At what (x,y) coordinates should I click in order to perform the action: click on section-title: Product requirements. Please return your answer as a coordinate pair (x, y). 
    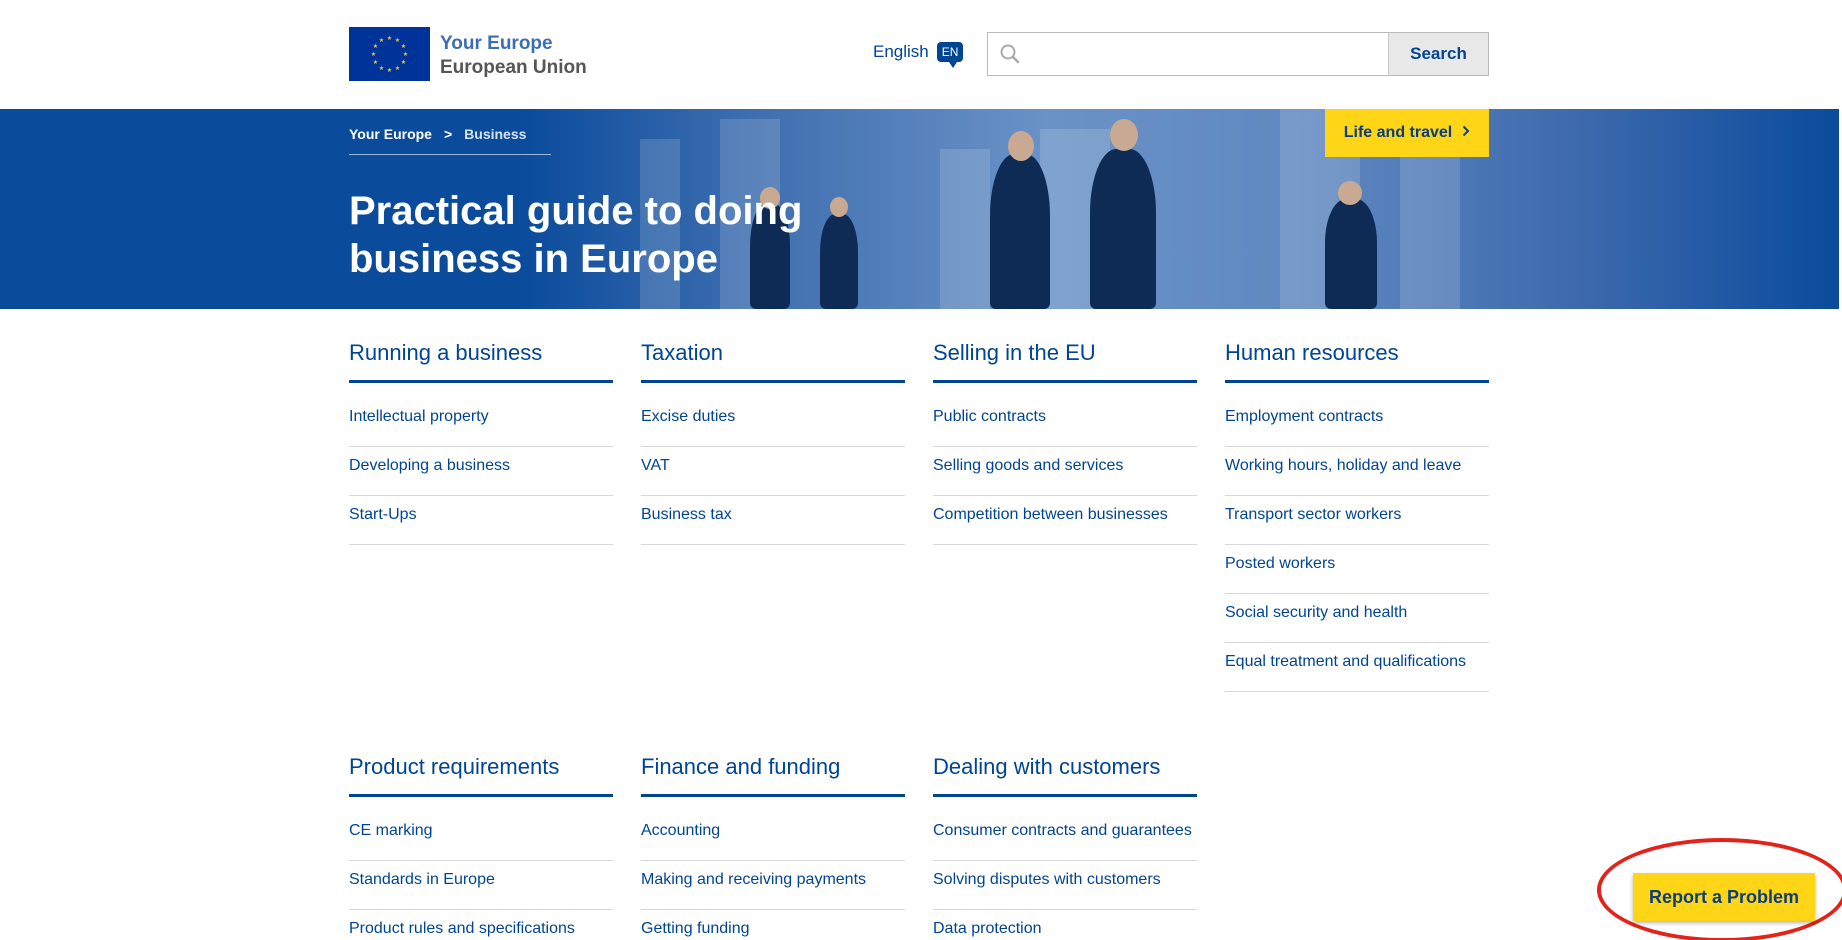
    Looking at the image, I should click on (481, 775).